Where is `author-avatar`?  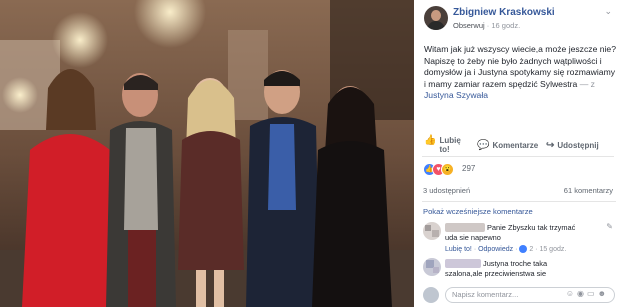
author-avatar is located at coordinates (436, 18).